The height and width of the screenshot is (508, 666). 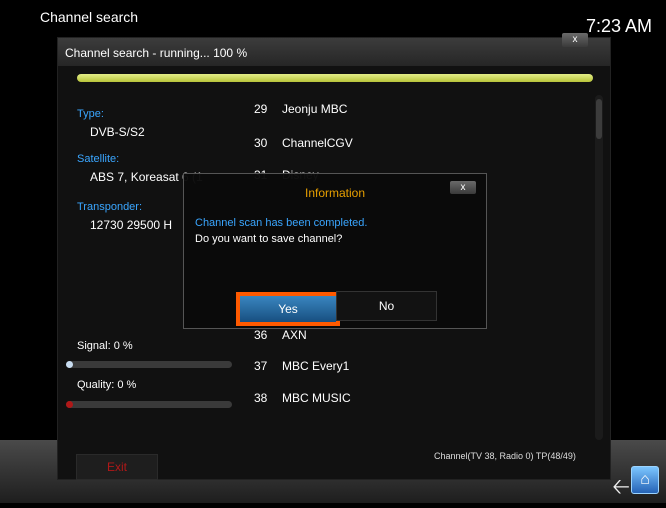 What do you see at coordinates (463, 187) in the screenshot?
I see `information-close-button: x` at bounding box center [463, 187].